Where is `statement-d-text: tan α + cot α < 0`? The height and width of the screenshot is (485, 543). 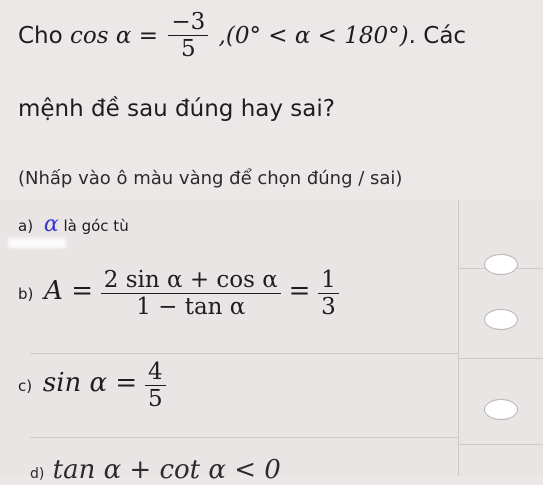 statement-d-text: tan α + cot α < 0 is located at coordinates (166, 470).